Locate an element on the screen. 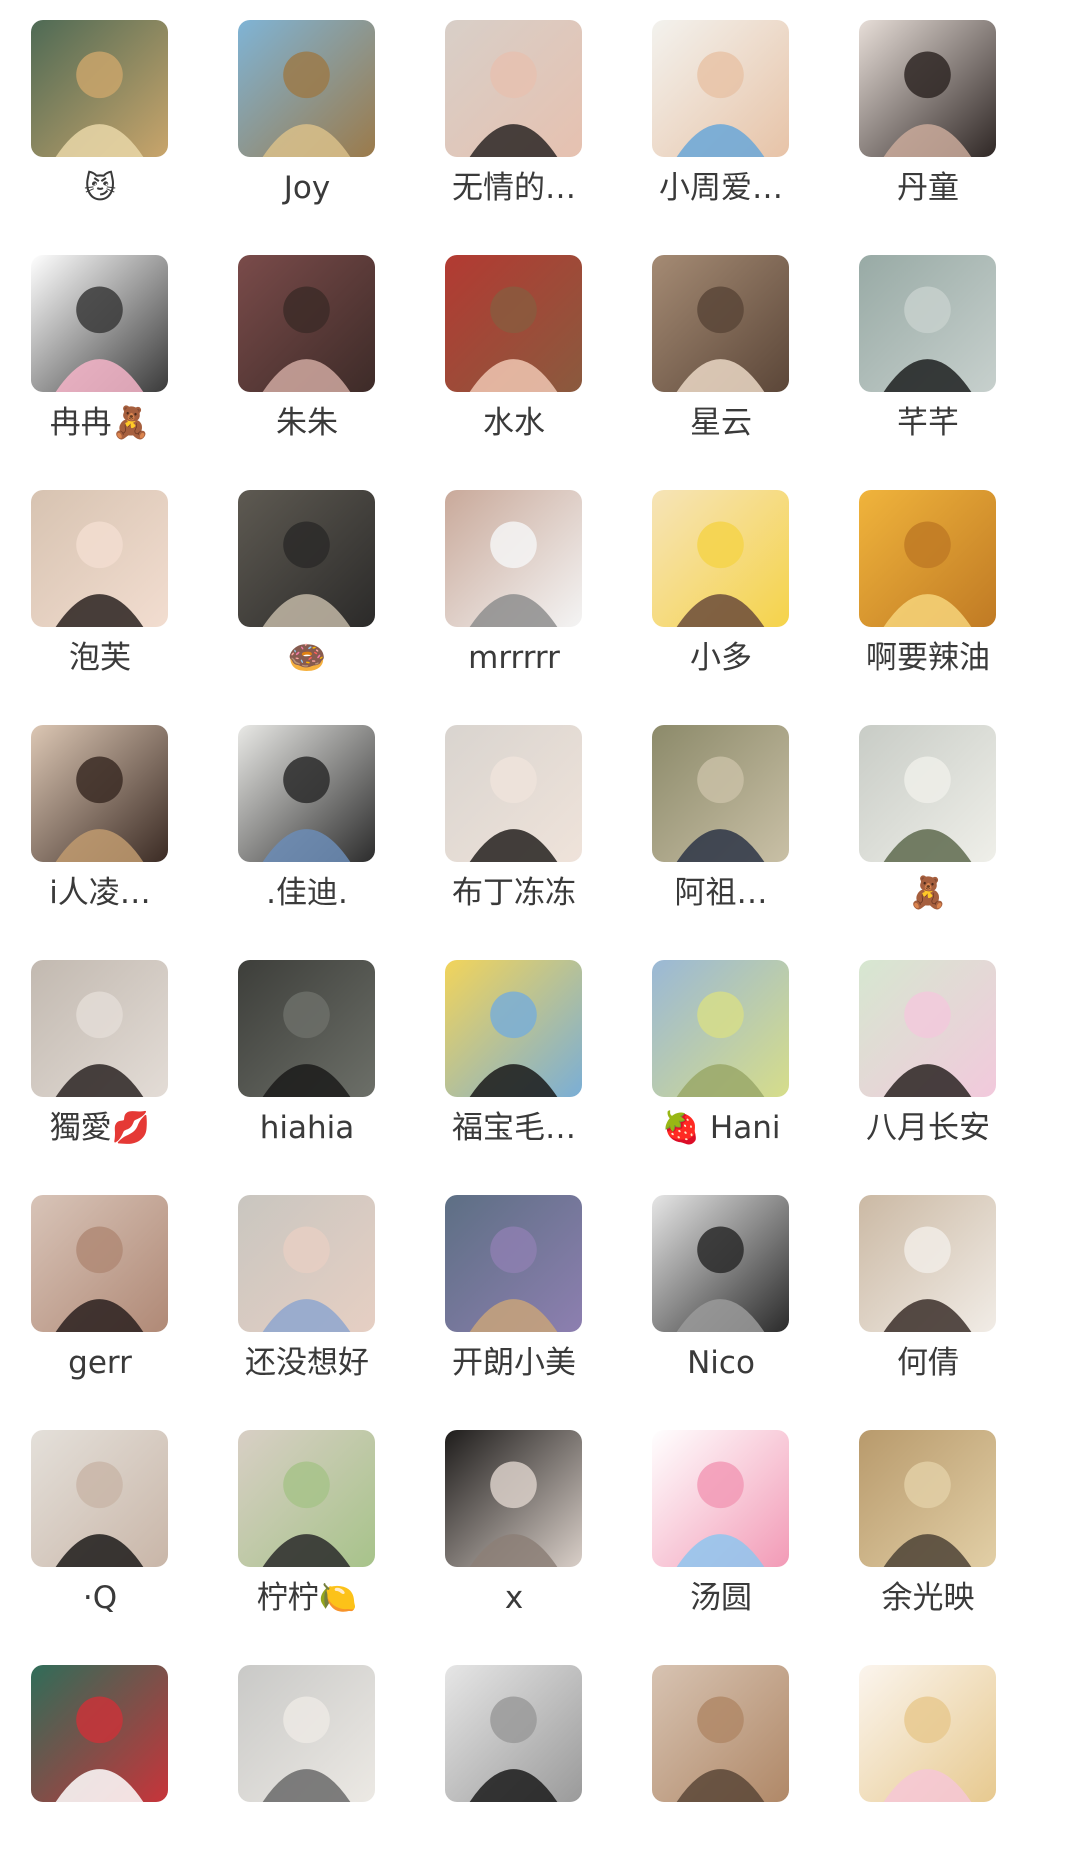 The width and height of the screenshot is (1080, 1865). cat-with-plush-avatar is located at coordinates (99, 88).